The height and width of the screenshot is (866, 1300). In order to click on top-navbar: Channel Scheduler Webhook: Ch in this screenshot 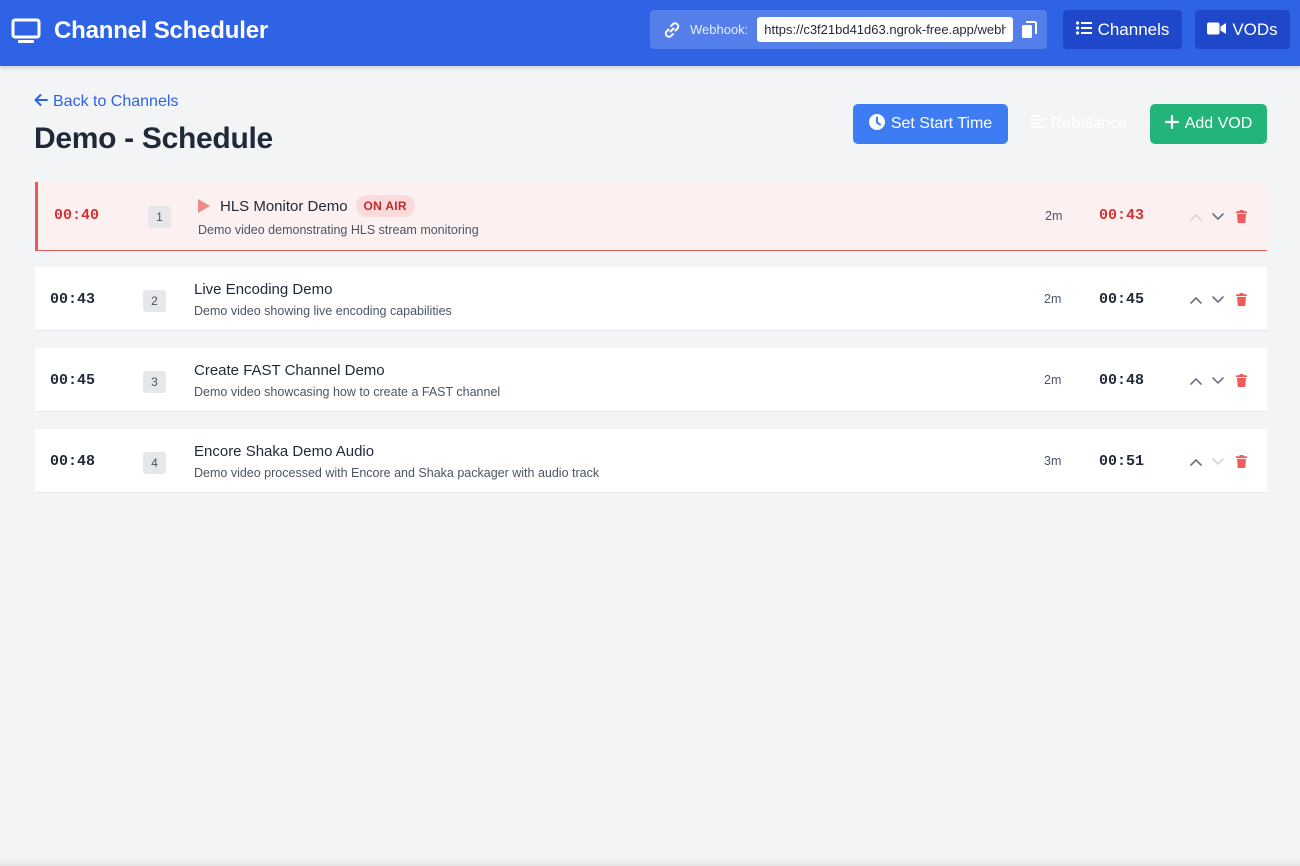, I will do `click(650, 33)`.